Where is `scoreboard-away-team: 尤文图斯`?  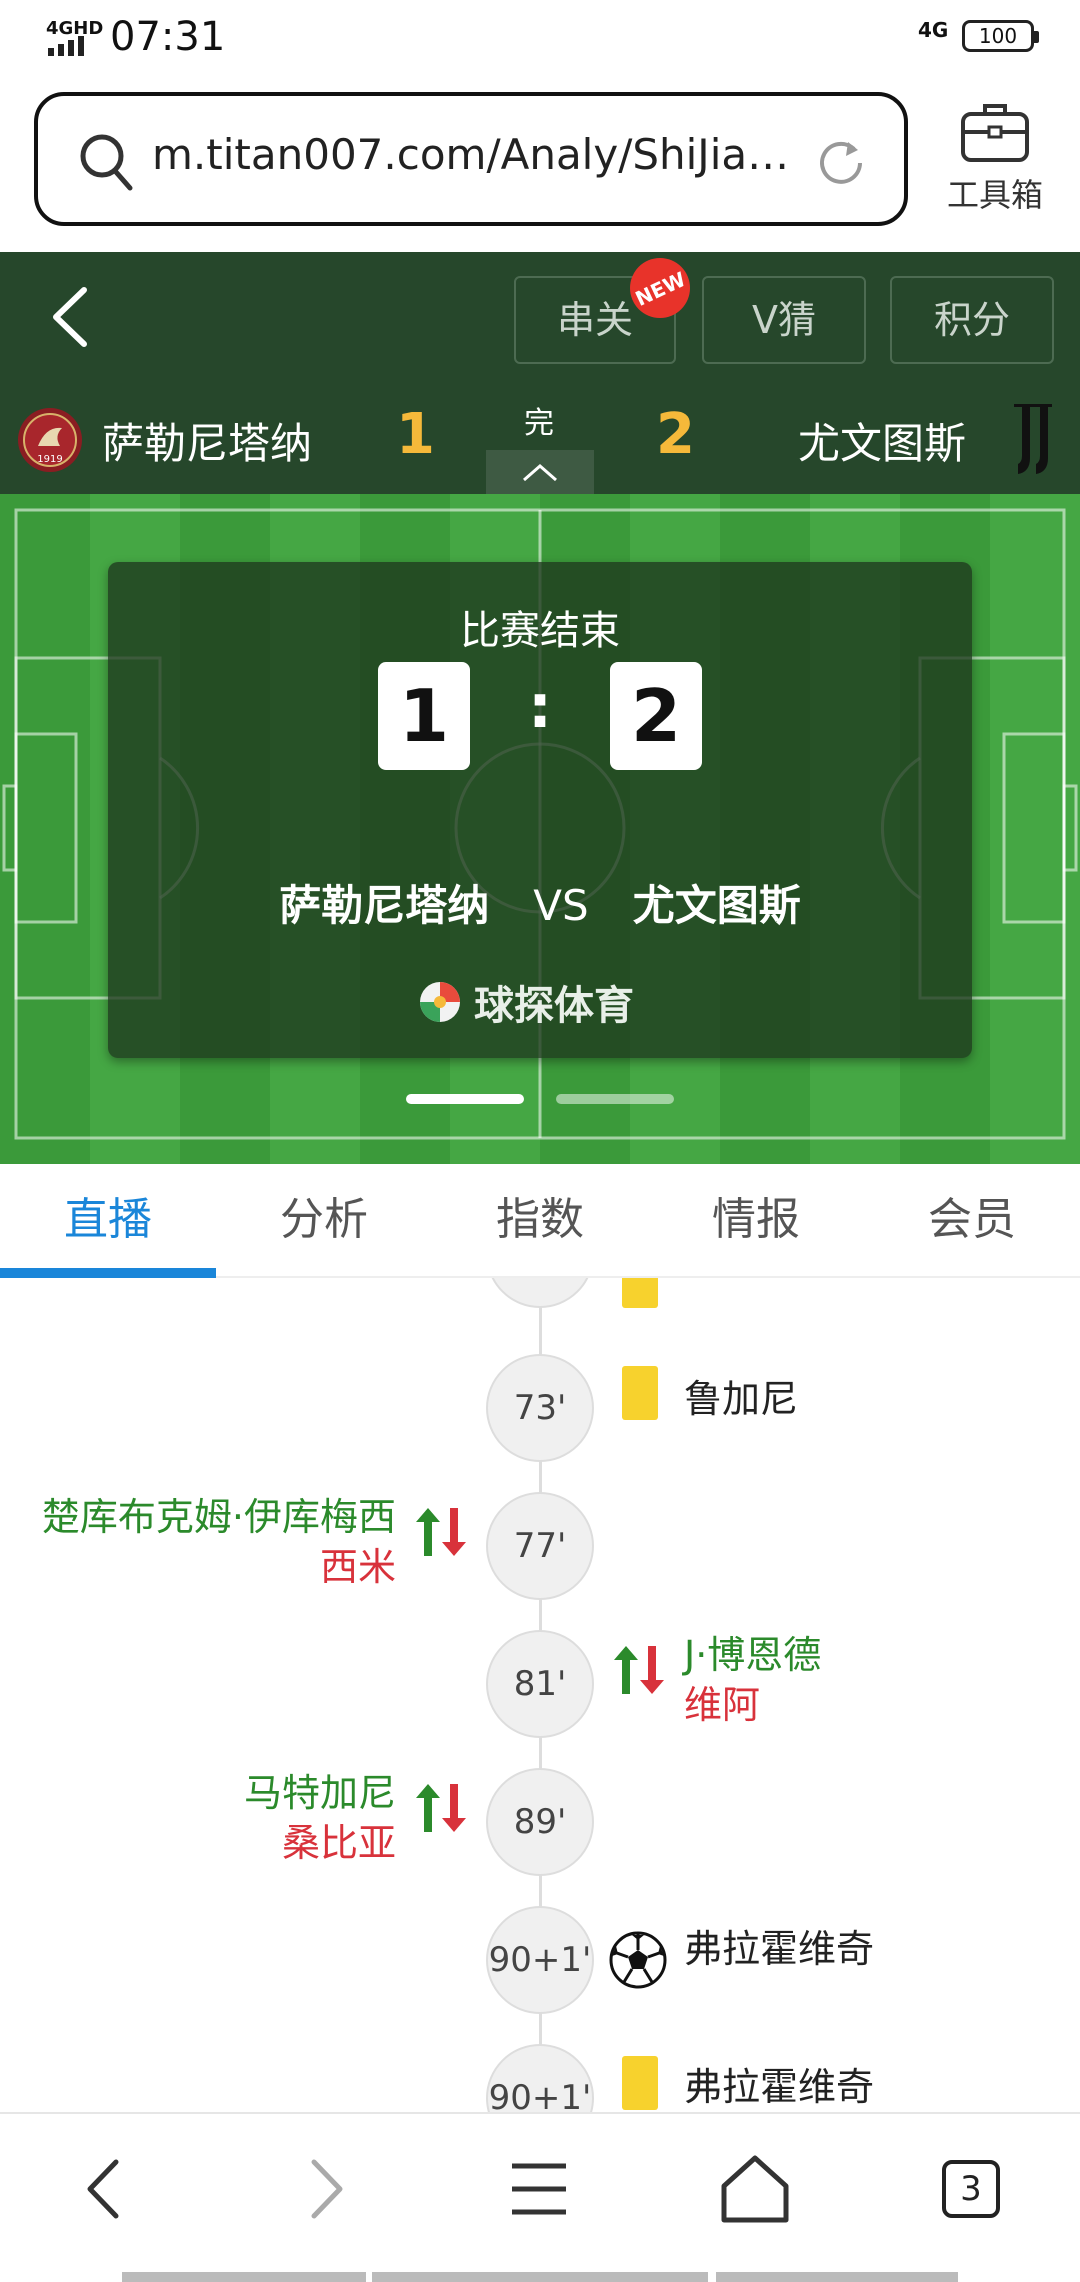
scoreboard-away-team: 尤文图斯 is located at coordinates (716, 905).